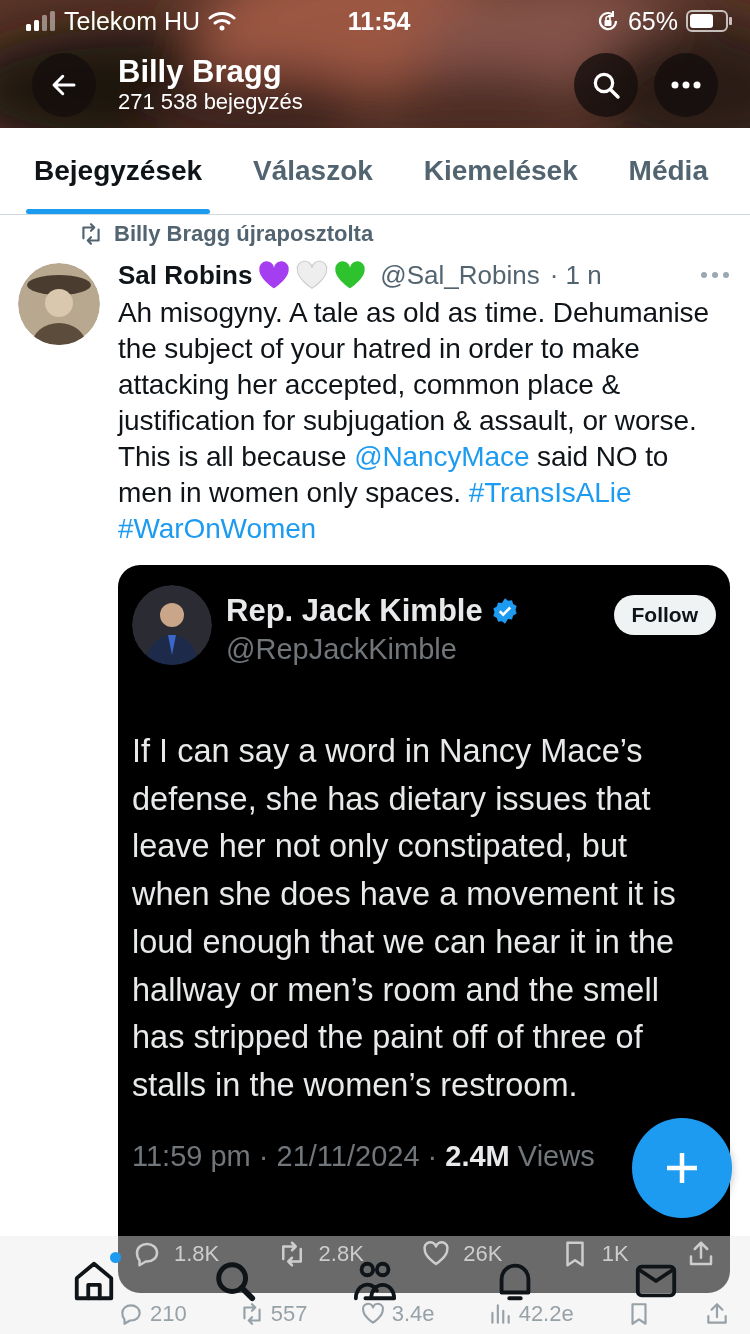 The width and height of the screenshot is (750, 1334). Describe the element at coordinates (460, 275) in the screenshot. I see `author-handle: @Sal_Robins` at that location.